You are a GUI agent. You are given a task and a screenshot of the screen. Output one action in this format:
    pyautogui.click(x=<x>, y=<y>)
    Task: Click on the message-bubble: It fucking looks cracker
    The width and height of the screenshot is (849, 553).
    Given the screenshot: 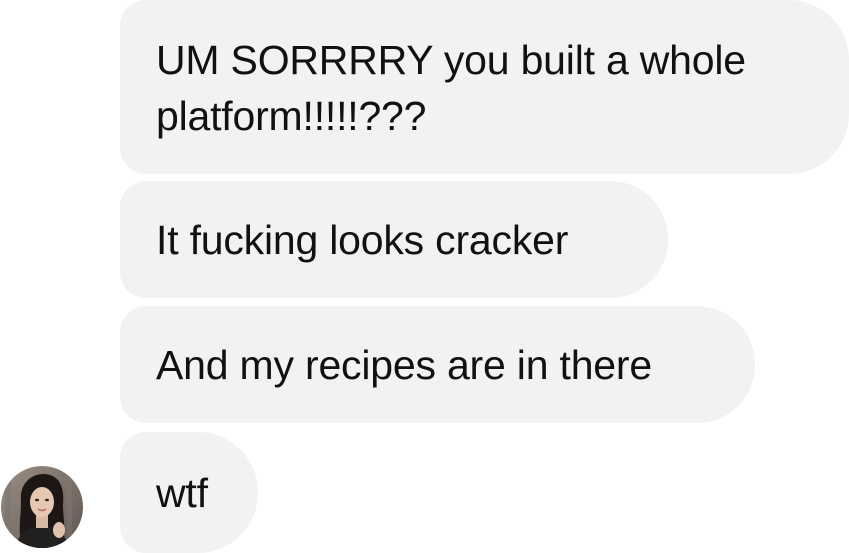 What is the action you would take?
    pyautogui.click(x=394, y=239)
    